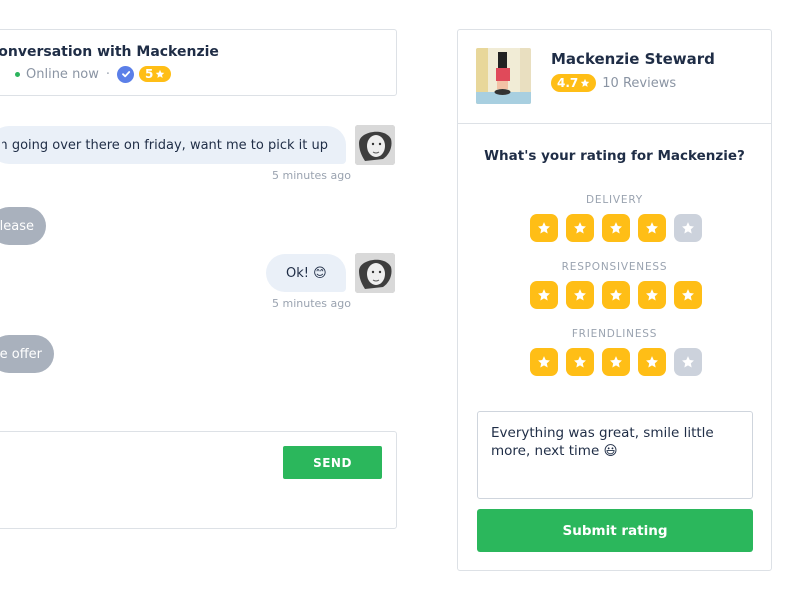 The width and height of the screenshot is (800, 600). I want to click on star-rating-friendliness, so click(616, 362).